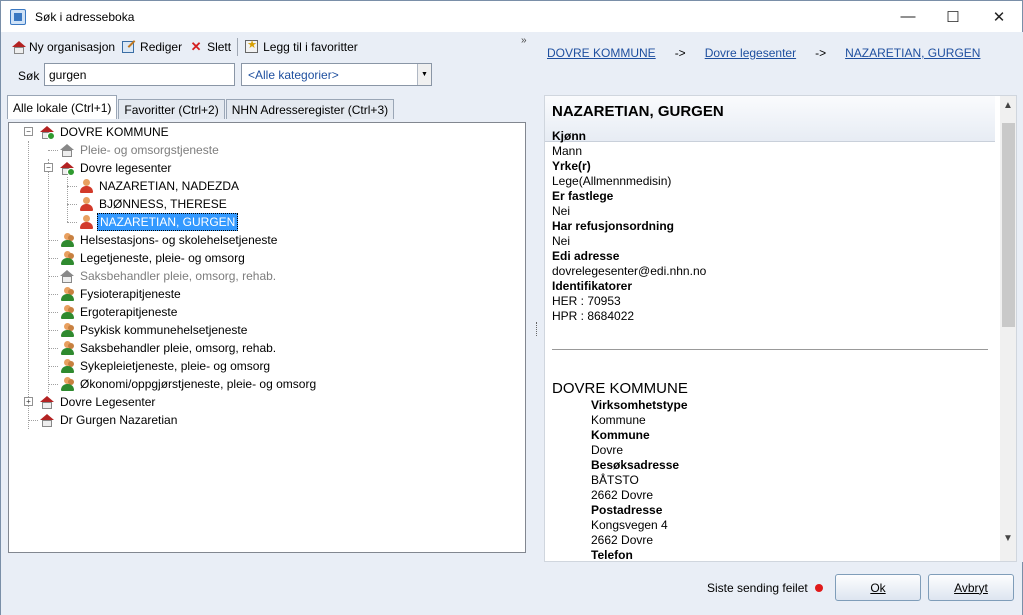 Image resolution: width=1023 pixels, height=615 pixels. I want to click on field-label: Har refusjonsordning, so click(613, 226).